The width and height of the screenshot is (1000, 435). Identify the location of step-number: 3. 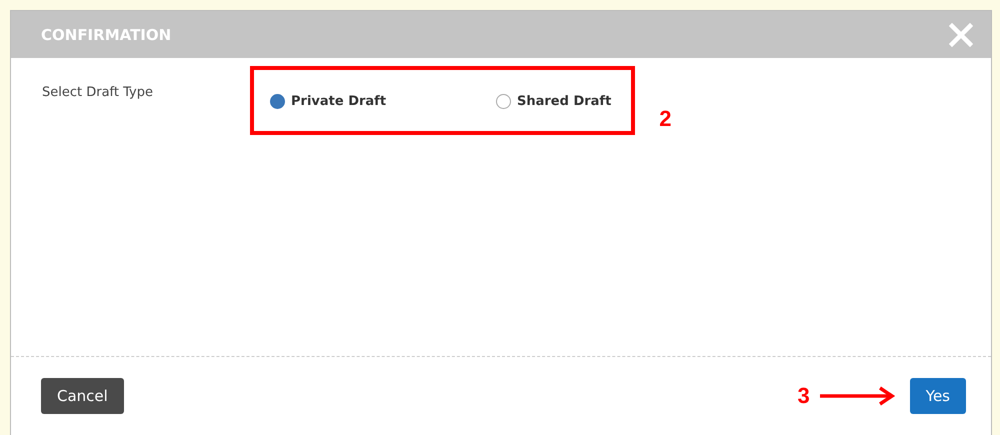
(804, 396).